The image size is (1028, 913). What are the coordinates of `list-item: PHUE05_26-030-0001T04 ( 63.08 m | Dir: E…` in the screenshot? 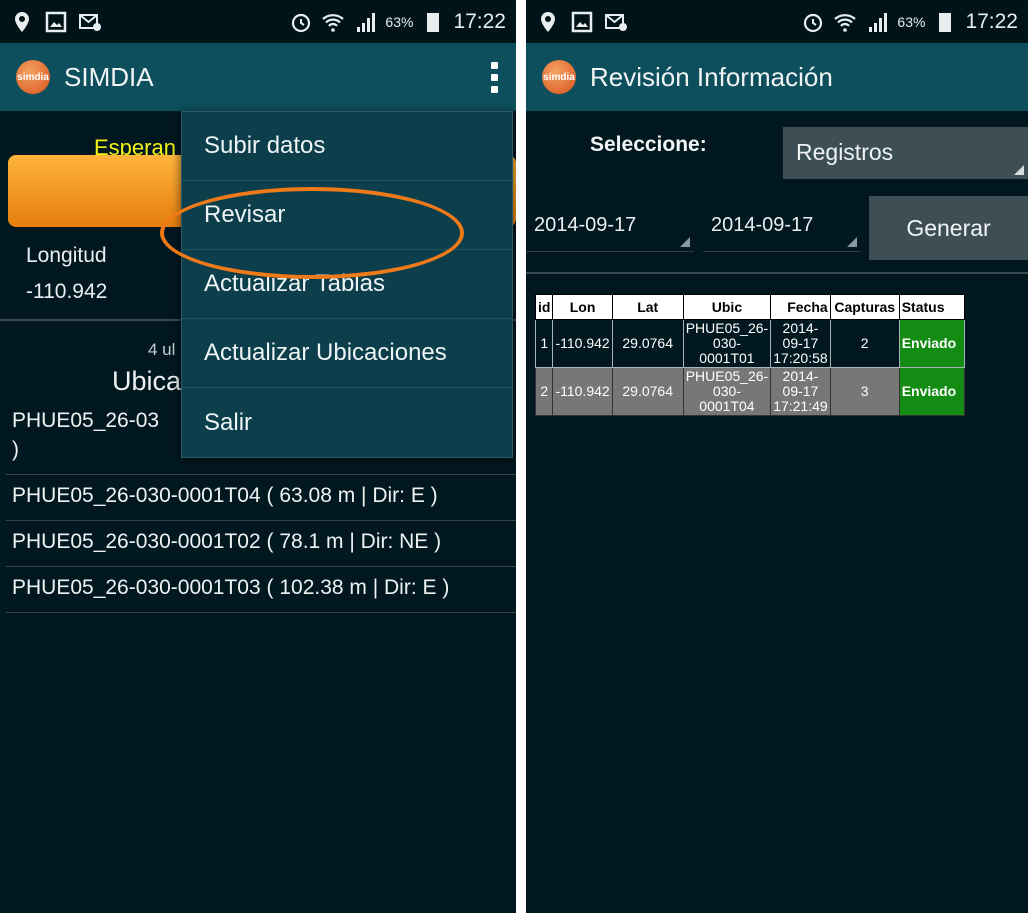 It's located at (261, 498).